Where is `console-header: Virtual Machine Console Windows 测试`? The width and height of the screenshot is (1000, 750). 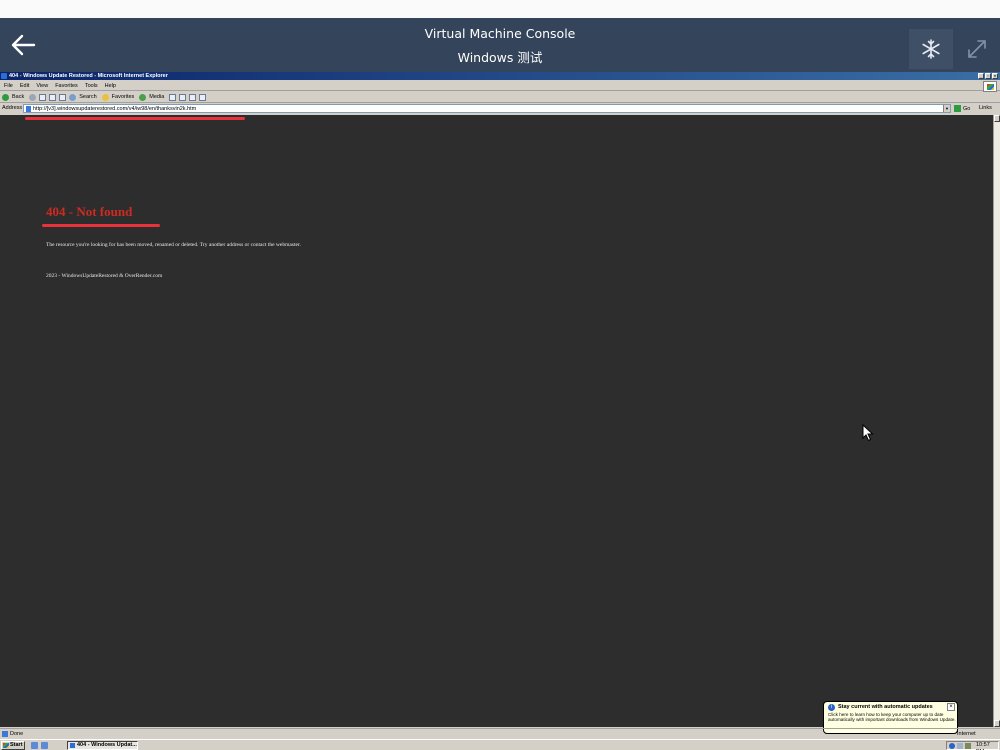 console-header: Virtual Machine Console Windows 测试 is located at coordinates (500, 45).